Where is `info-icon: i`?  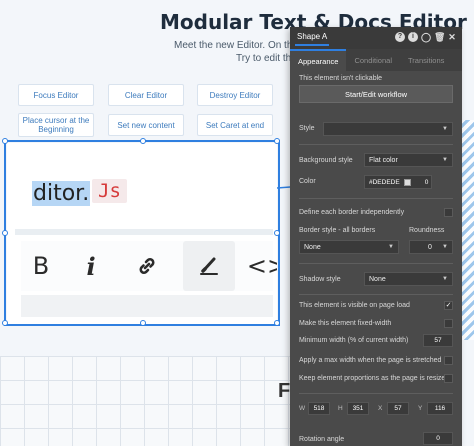
info-icon: i is located at coordinates (413, 37).